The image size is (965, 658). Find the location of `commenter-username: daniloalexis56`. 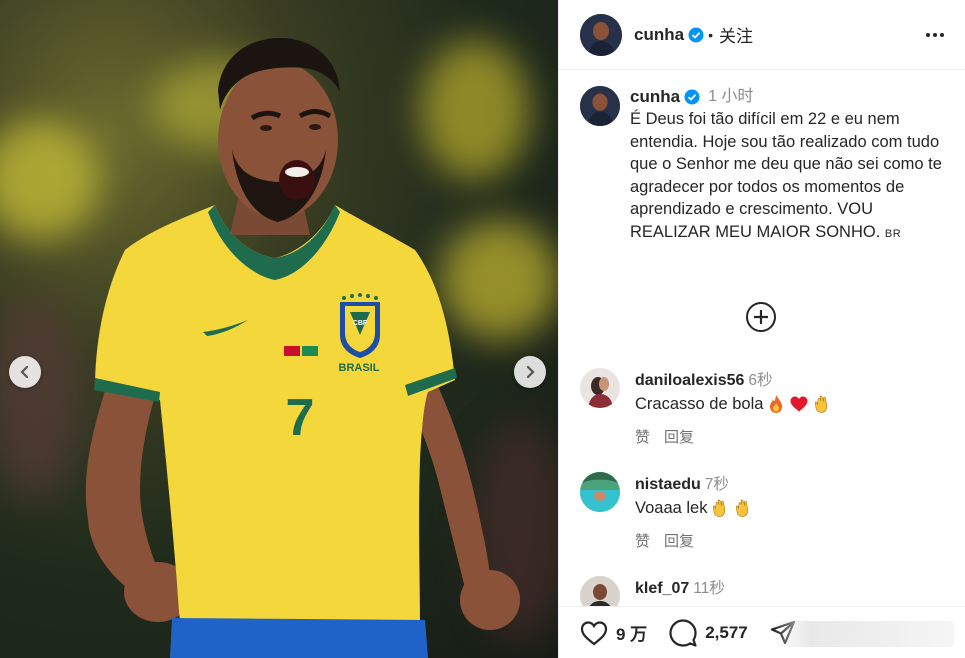

commenter-username: daniloalexis56 is located at coordinates (689, 380).